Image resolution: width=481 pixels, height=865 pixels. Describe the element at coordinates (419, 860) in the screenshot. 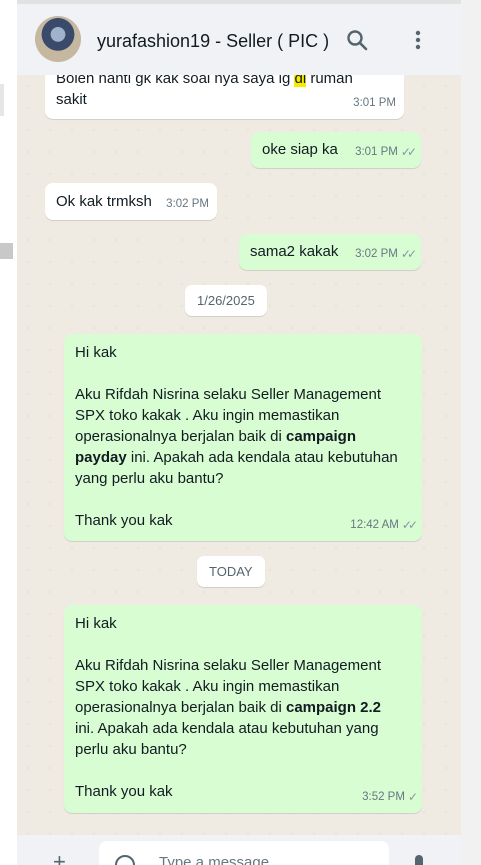

I see `microphone-icon` at that location.